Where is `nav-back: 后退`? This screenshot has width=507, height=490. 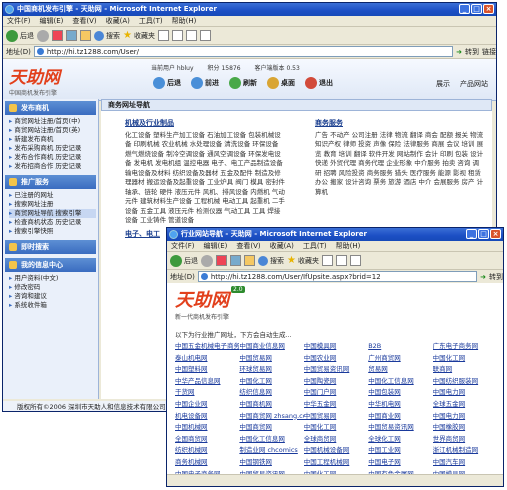 nav-back: 后退 is located at coordinates (167, 83).